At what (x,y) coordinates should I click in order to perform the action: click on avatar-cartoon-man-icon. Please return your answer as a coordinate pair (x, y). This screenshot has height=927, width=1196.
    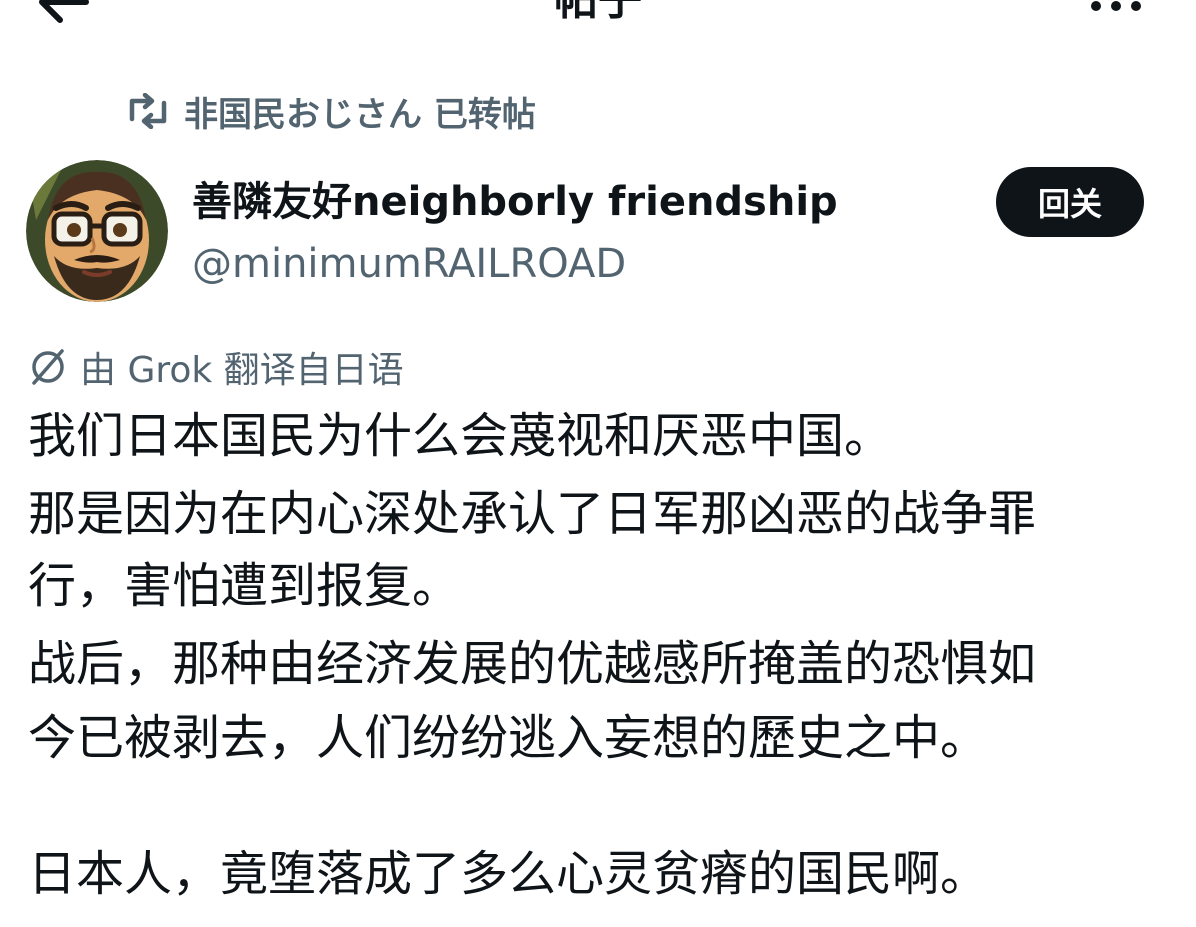
    Looking at the image, I should click on (97, 231).